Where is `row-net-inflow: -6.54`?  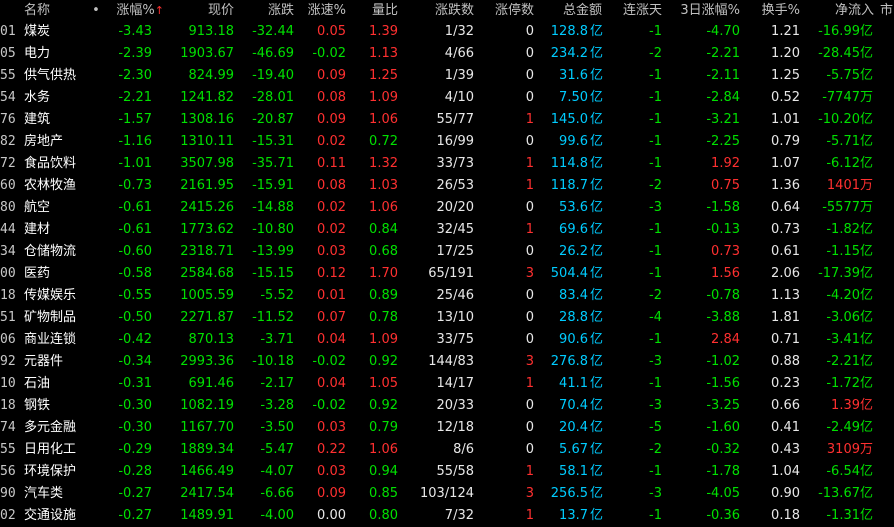
row-net-inflow: -6.54 is located at coordinates (843, 471).